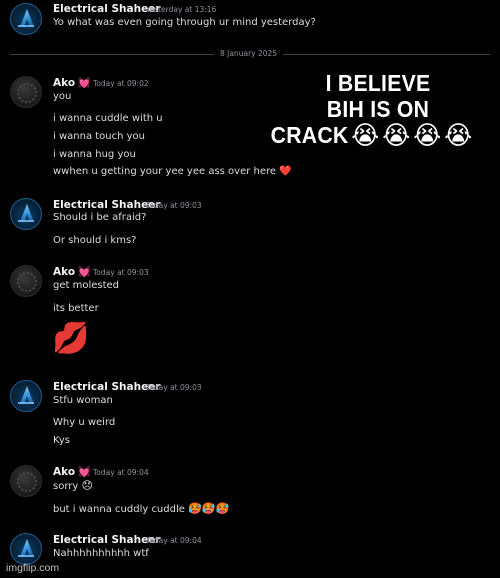 The image size is (500, 578). Describe the element at coordinates (87, 485) in the screenshot. I see `disappointed-face-emoji-icon: 😞` at that location.